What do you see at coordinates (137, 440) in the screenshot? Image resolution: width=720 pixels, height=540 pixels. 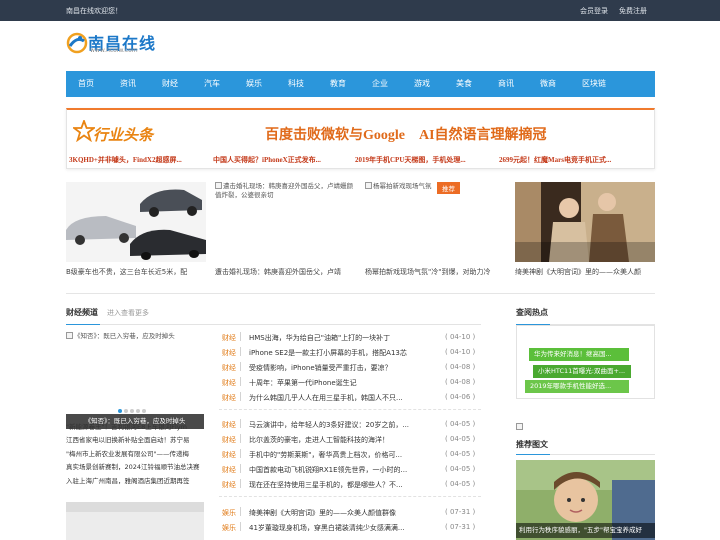 I see `list-item: 江西省家电以旧换新补贴全面启动！苏宁易` at bounding box center [137, 440].